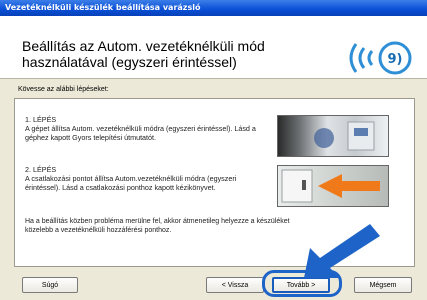 This screenshot has height=300, width=427. I want to click on access-point-arrow-icon, so click(330, 186).